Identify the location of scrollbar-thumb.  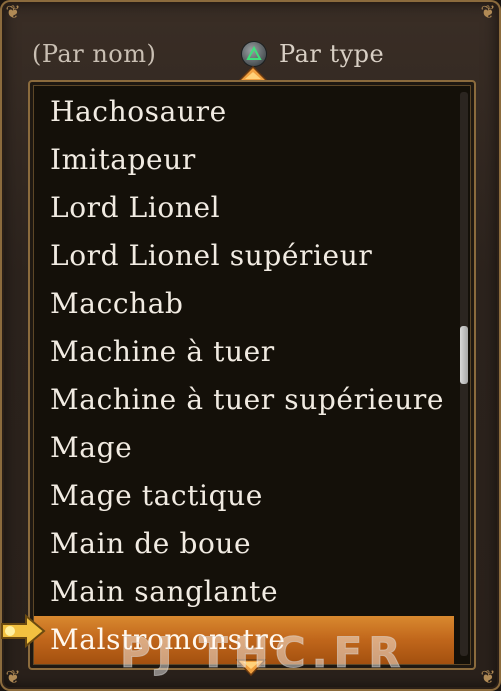
(464, 355).